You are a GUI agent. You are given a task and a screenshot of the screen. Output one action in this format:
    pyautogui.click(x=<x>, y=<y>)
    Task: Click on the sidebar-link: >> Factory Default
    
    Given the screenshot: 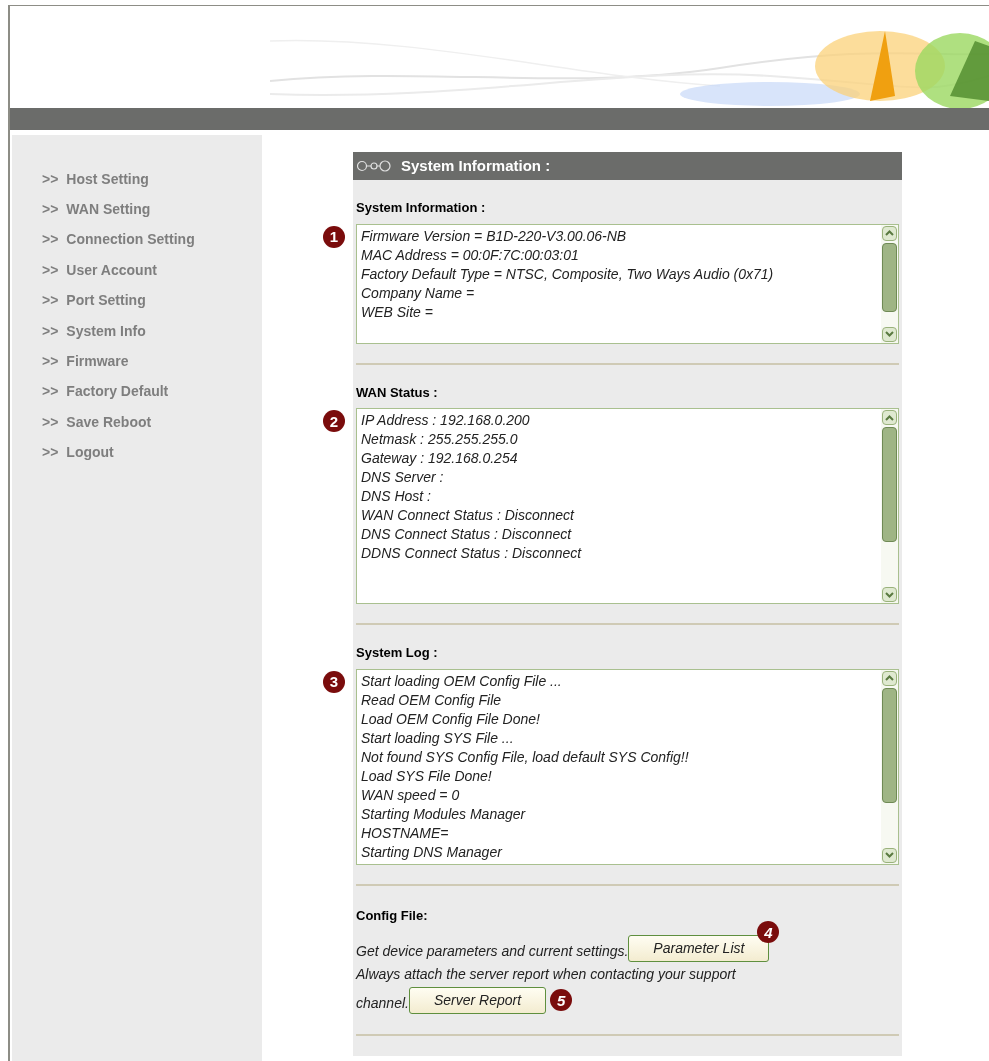 What is the action you would take?
    pyautogui.click(x=152, y=392)
    